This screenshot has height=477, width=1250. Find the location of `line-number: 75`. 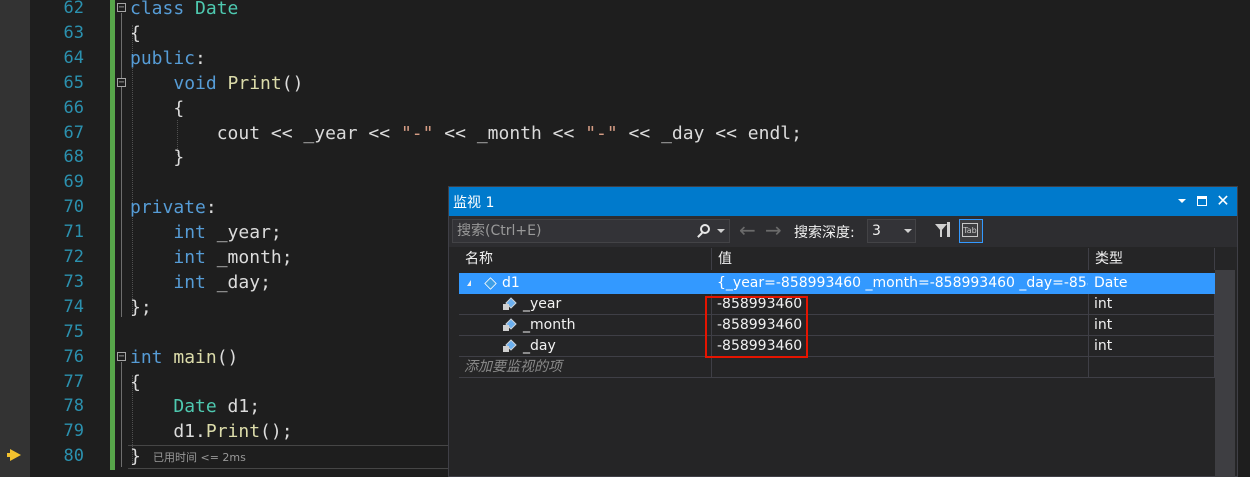

line-number: 75 is located at coordinates (73, 331).